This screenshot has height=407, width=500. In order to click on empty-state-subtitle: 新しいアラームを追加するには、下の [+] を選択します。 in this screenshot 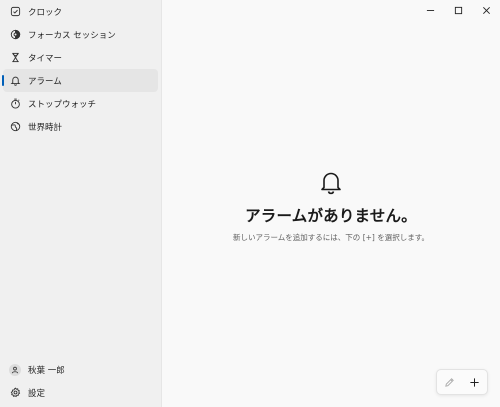, I will do `click(331, 237)`.